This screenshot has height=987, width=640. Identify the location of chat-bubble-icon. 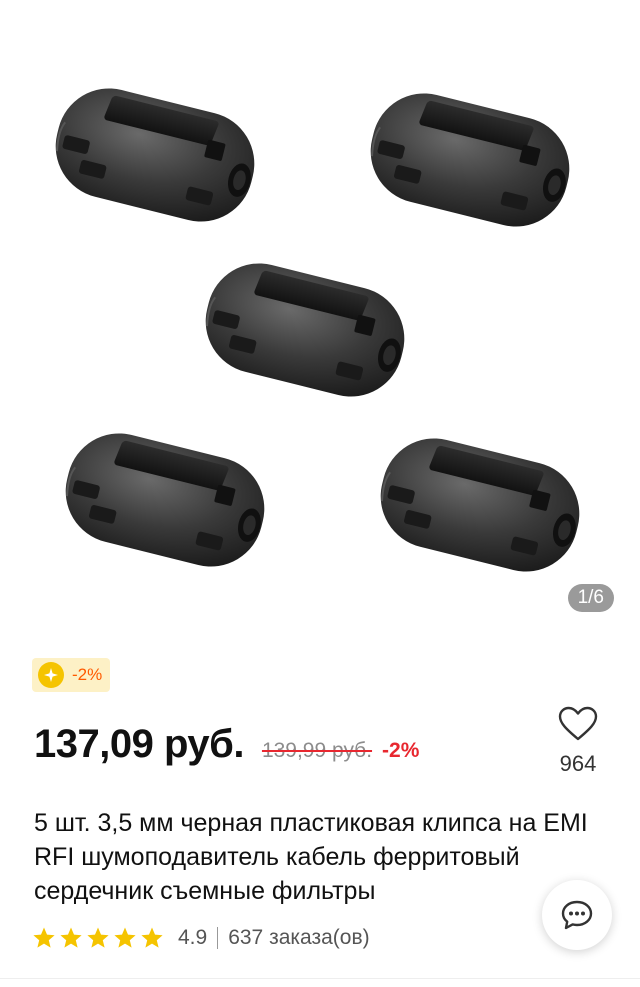
(577, 915).